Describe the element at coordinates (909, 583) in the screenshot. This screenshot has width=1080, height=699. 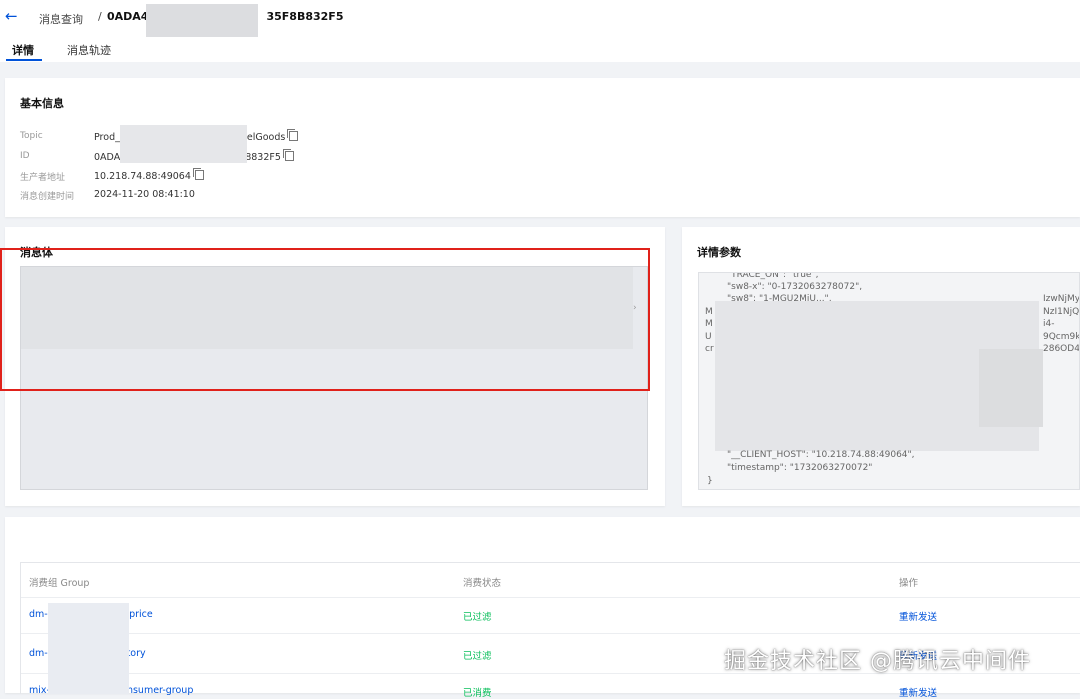
I see `column-header-action: 操作` at that location.